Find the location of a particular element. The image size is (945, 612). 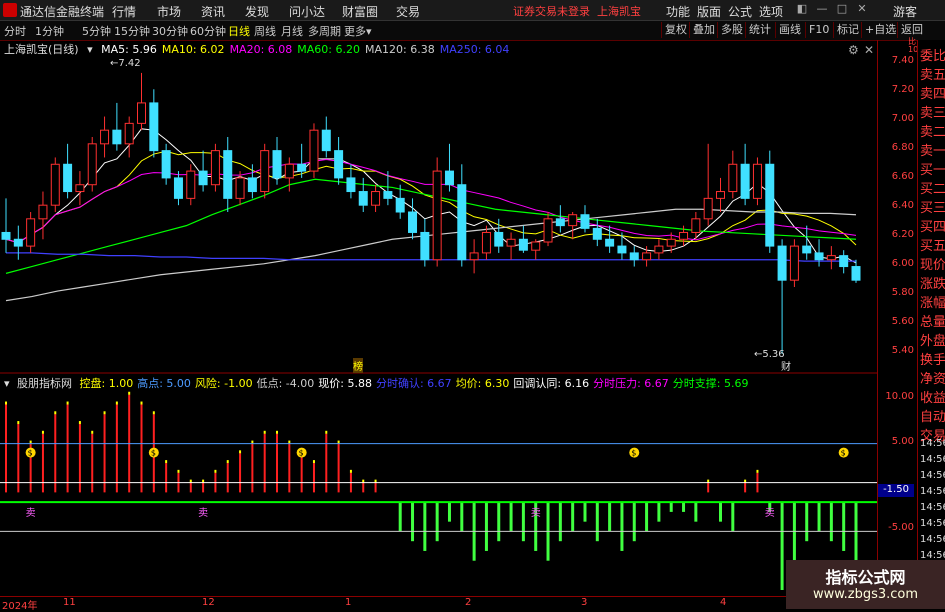

biaoji-button: 标记 is located at coordinates (847, 30).